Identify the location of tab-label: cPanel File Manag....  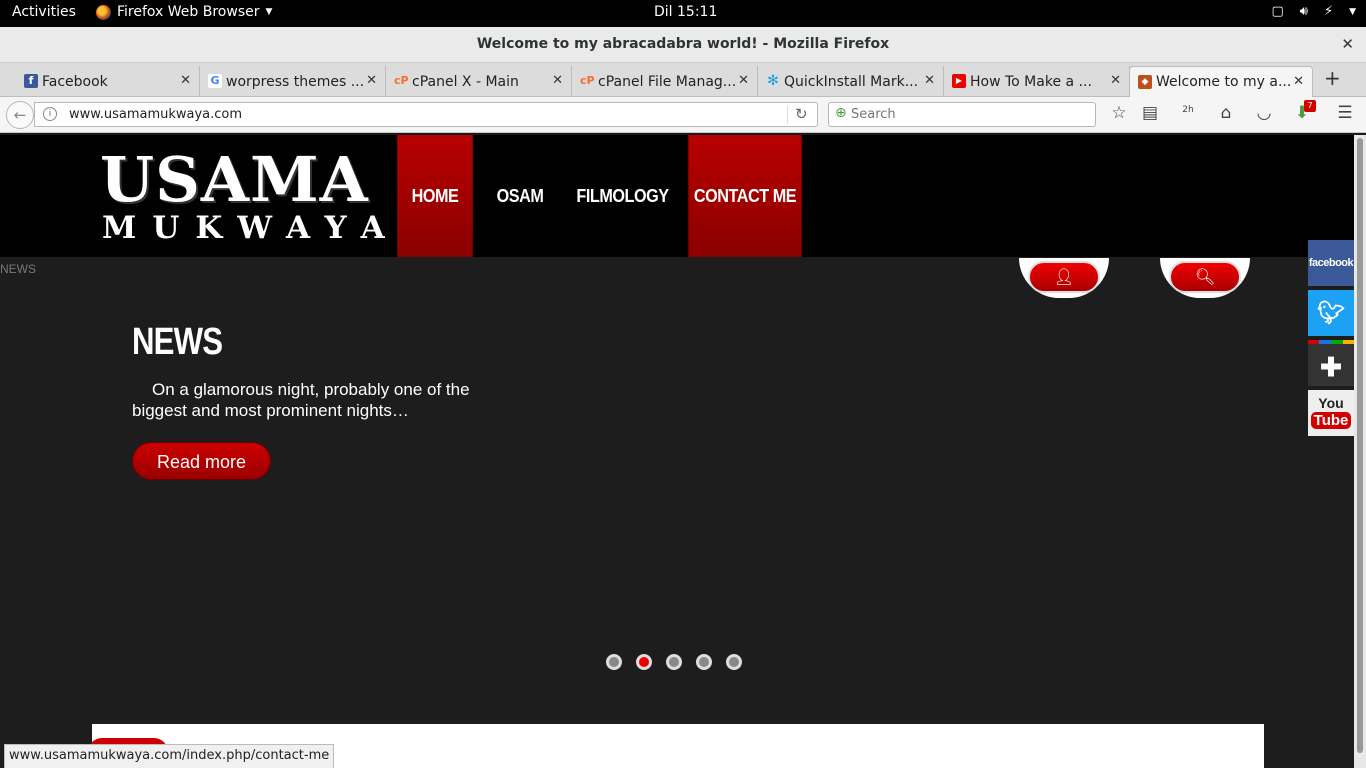
(667, 81).